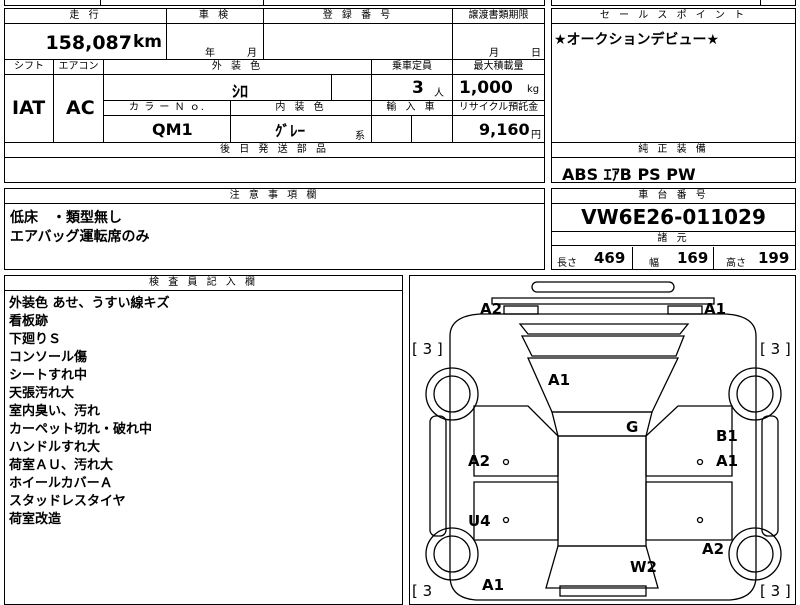 The width and height of the screenshot is (800, 605). I want to click on sales-point-box: セ ー ル ス ポ イ ン ト ★オークションデビュー★, so click(673, 75).